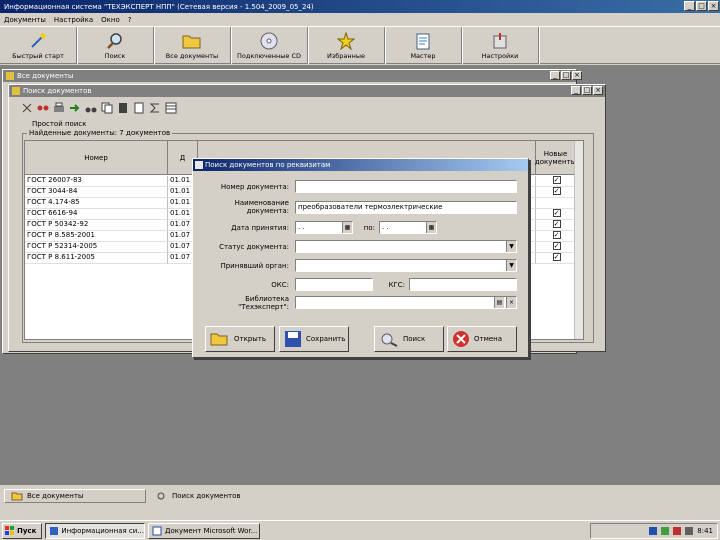 The width and height of the screenshot is (720, 540). Describe the element at coordinates (334, 284) in the screenshot. I see `oks-input` at that location.